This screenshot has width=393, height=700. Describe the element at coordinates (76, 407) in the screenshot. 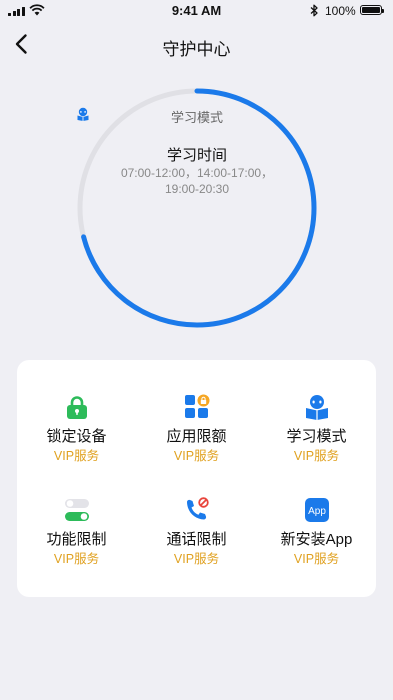

I see `lock-icon` at that location.